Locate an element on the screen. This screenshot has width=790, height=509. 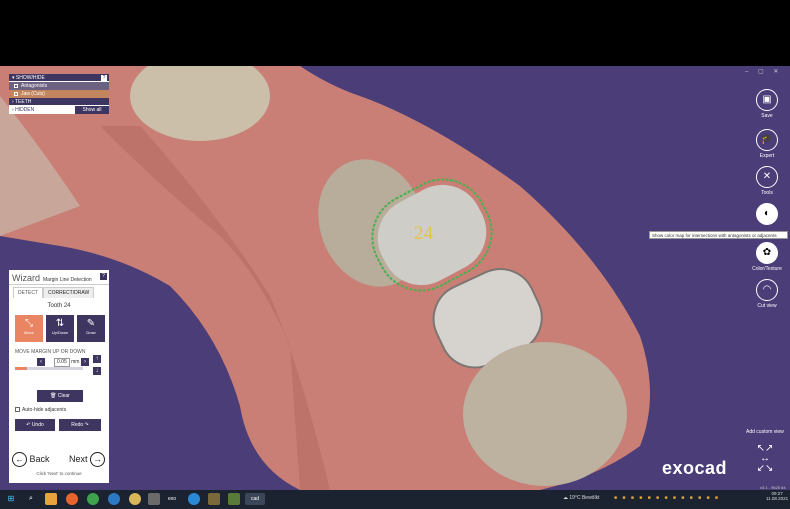
teeth-section: › TEETH is located at coordinates (59, 102).